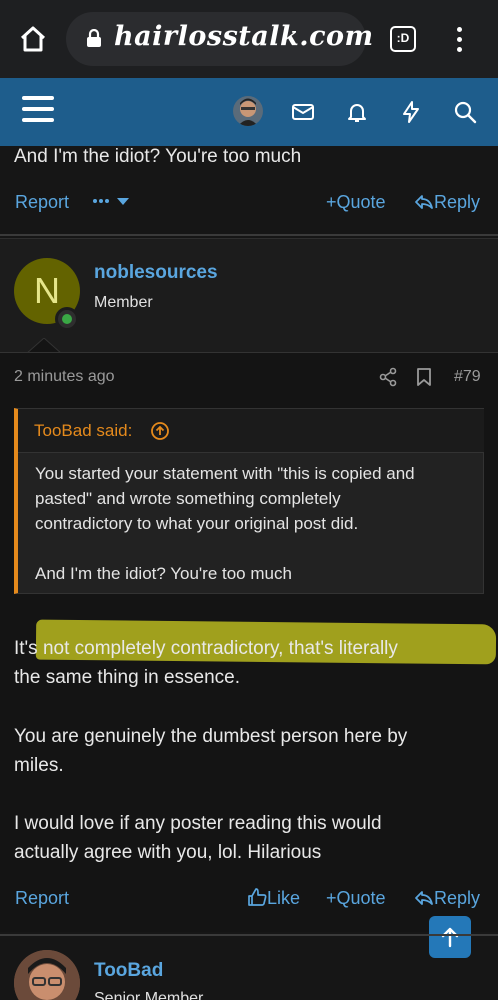 The image size is (498, 1000). What do you see at coordinates (244, 36) in the screenshot?
I see `url-text: hairlosstalk.com` at bounding box center [244, 36].